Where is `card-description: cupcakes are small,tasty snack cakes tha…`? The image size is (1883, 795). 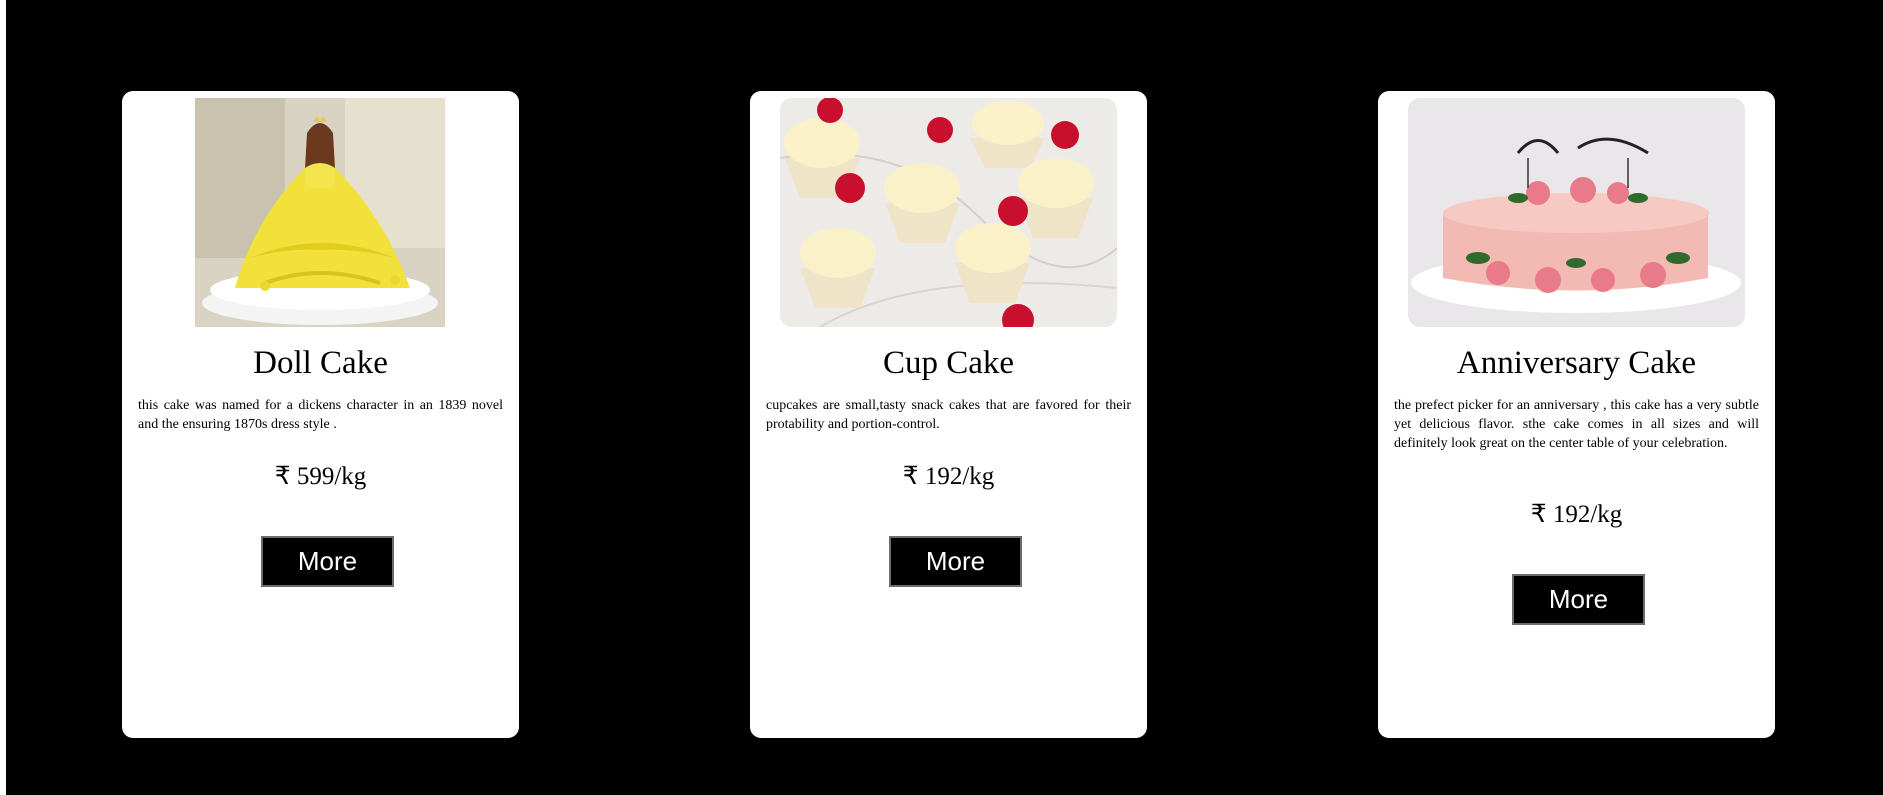 card-description: cupcakes are small,tasty snack cakes tha… is located at coordinates (948, 415).